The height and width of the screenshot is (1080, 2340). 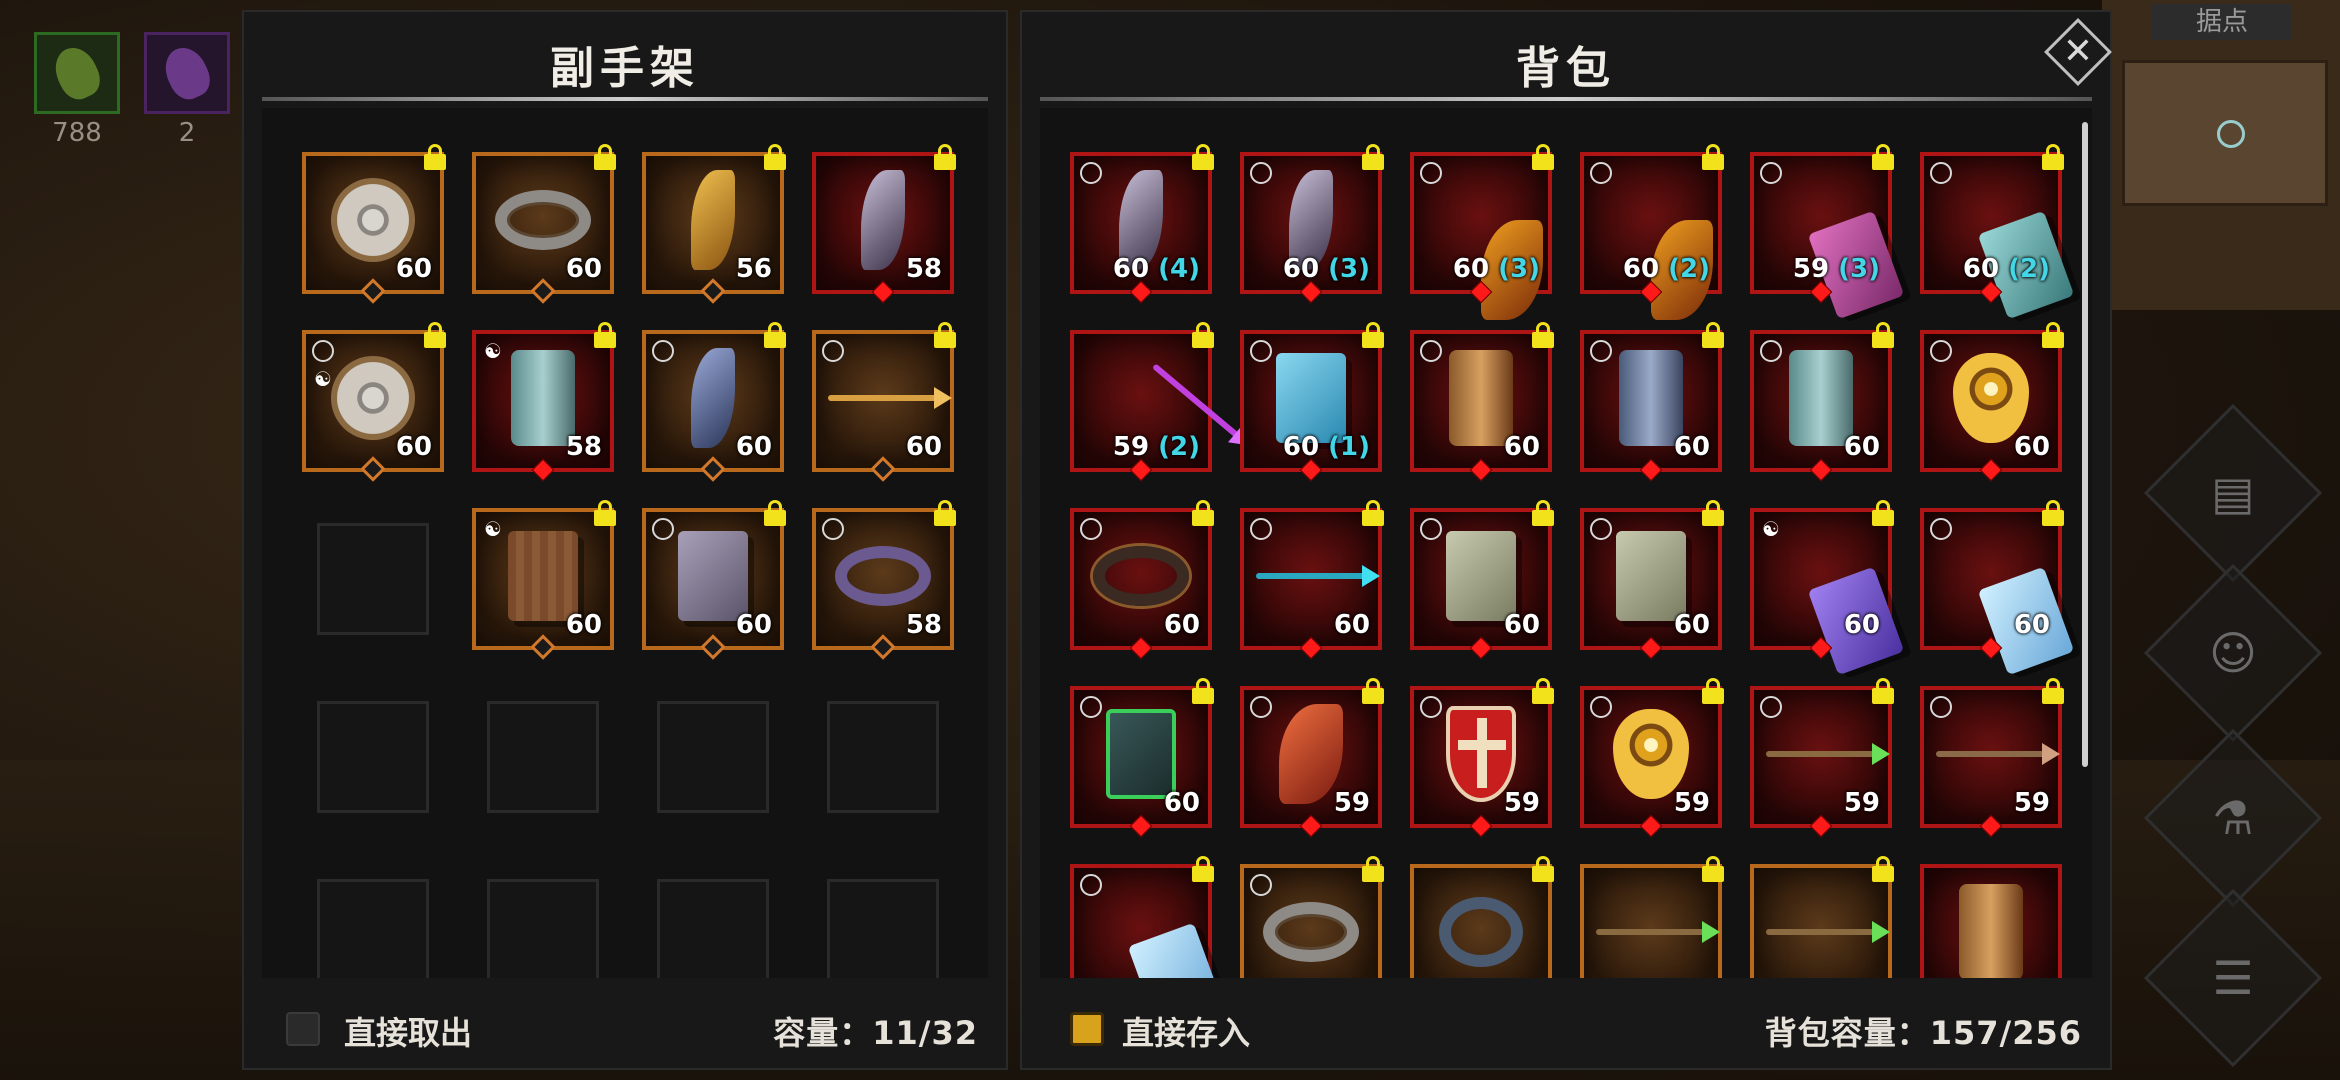 What do you see at coordinates (714, 224) in the screenshot?
I see `item-slot: 56` at bounding box center [714, 224].